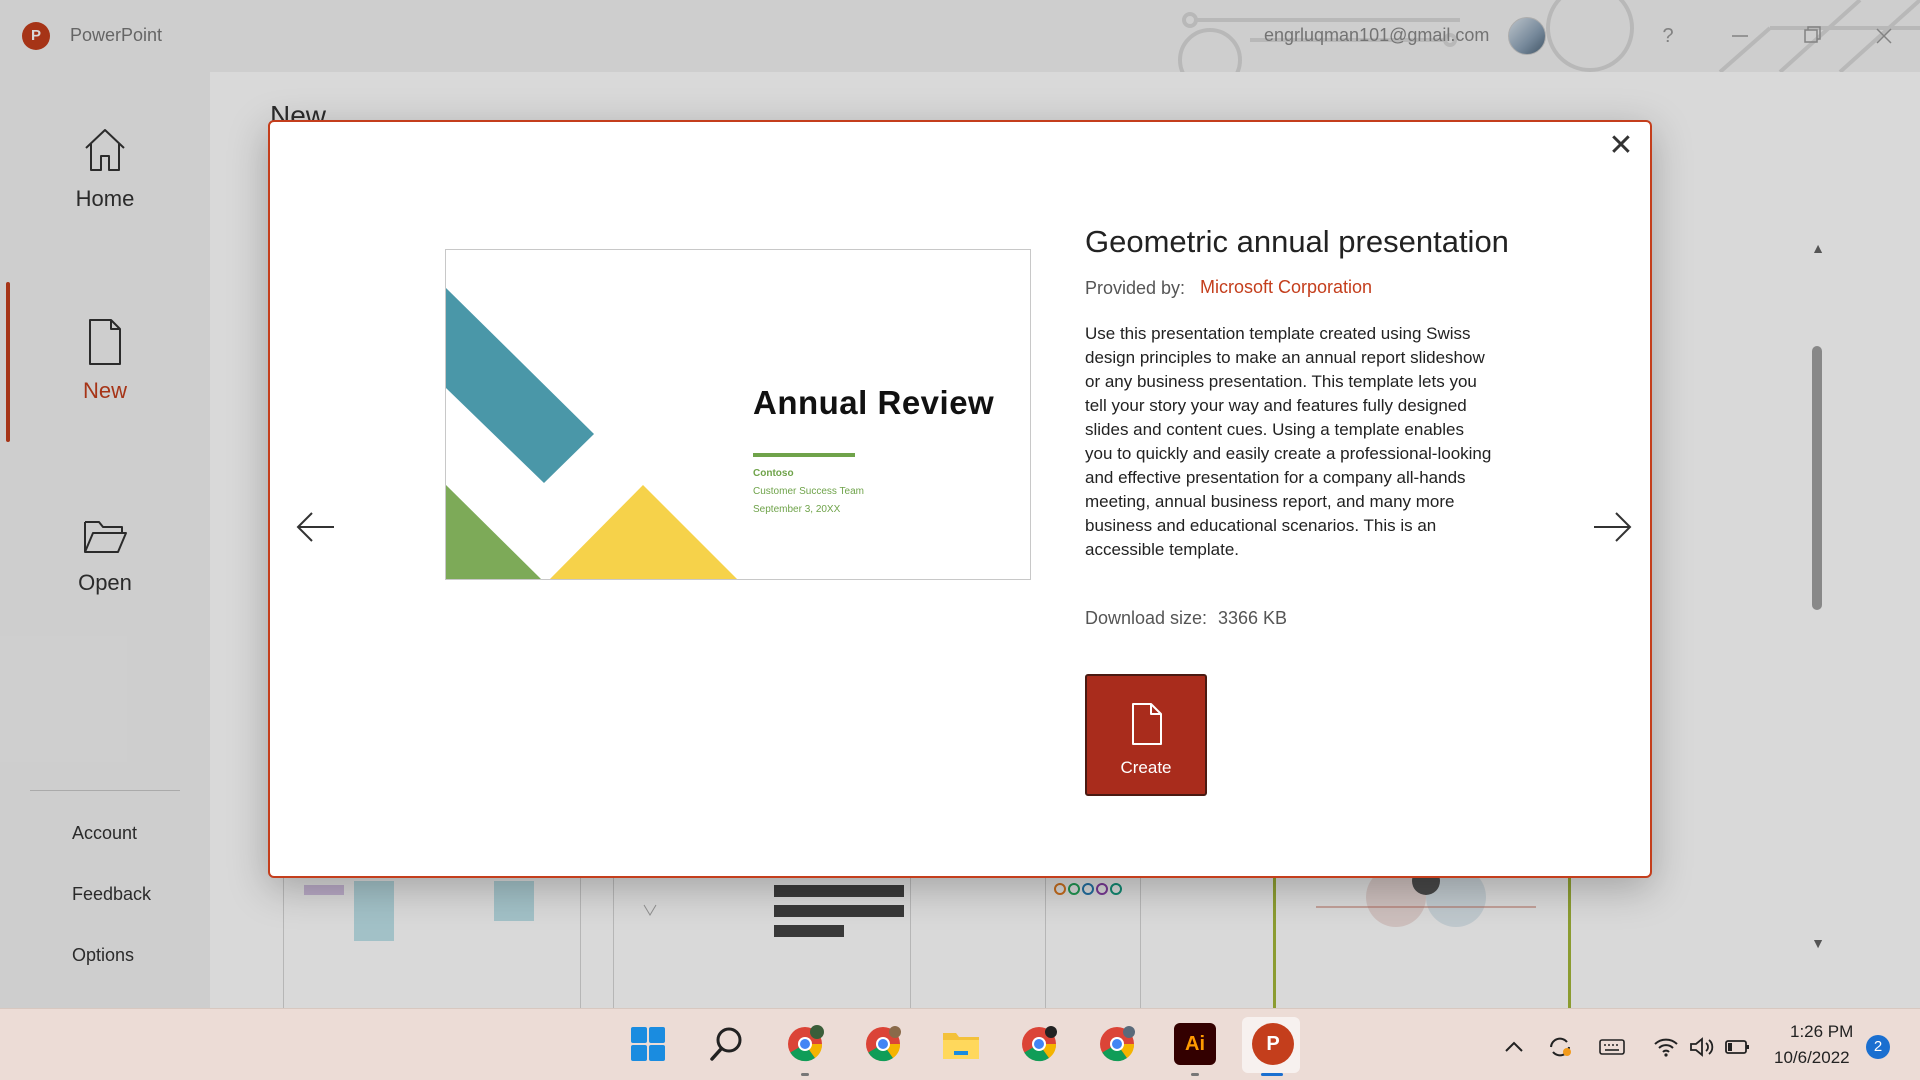 This screenshot has height=1080, width=1920. What do you see at coordinates (773, 473) in the screenshot?
I see `slide-company: Contoso` at bounding box center [773, 473].